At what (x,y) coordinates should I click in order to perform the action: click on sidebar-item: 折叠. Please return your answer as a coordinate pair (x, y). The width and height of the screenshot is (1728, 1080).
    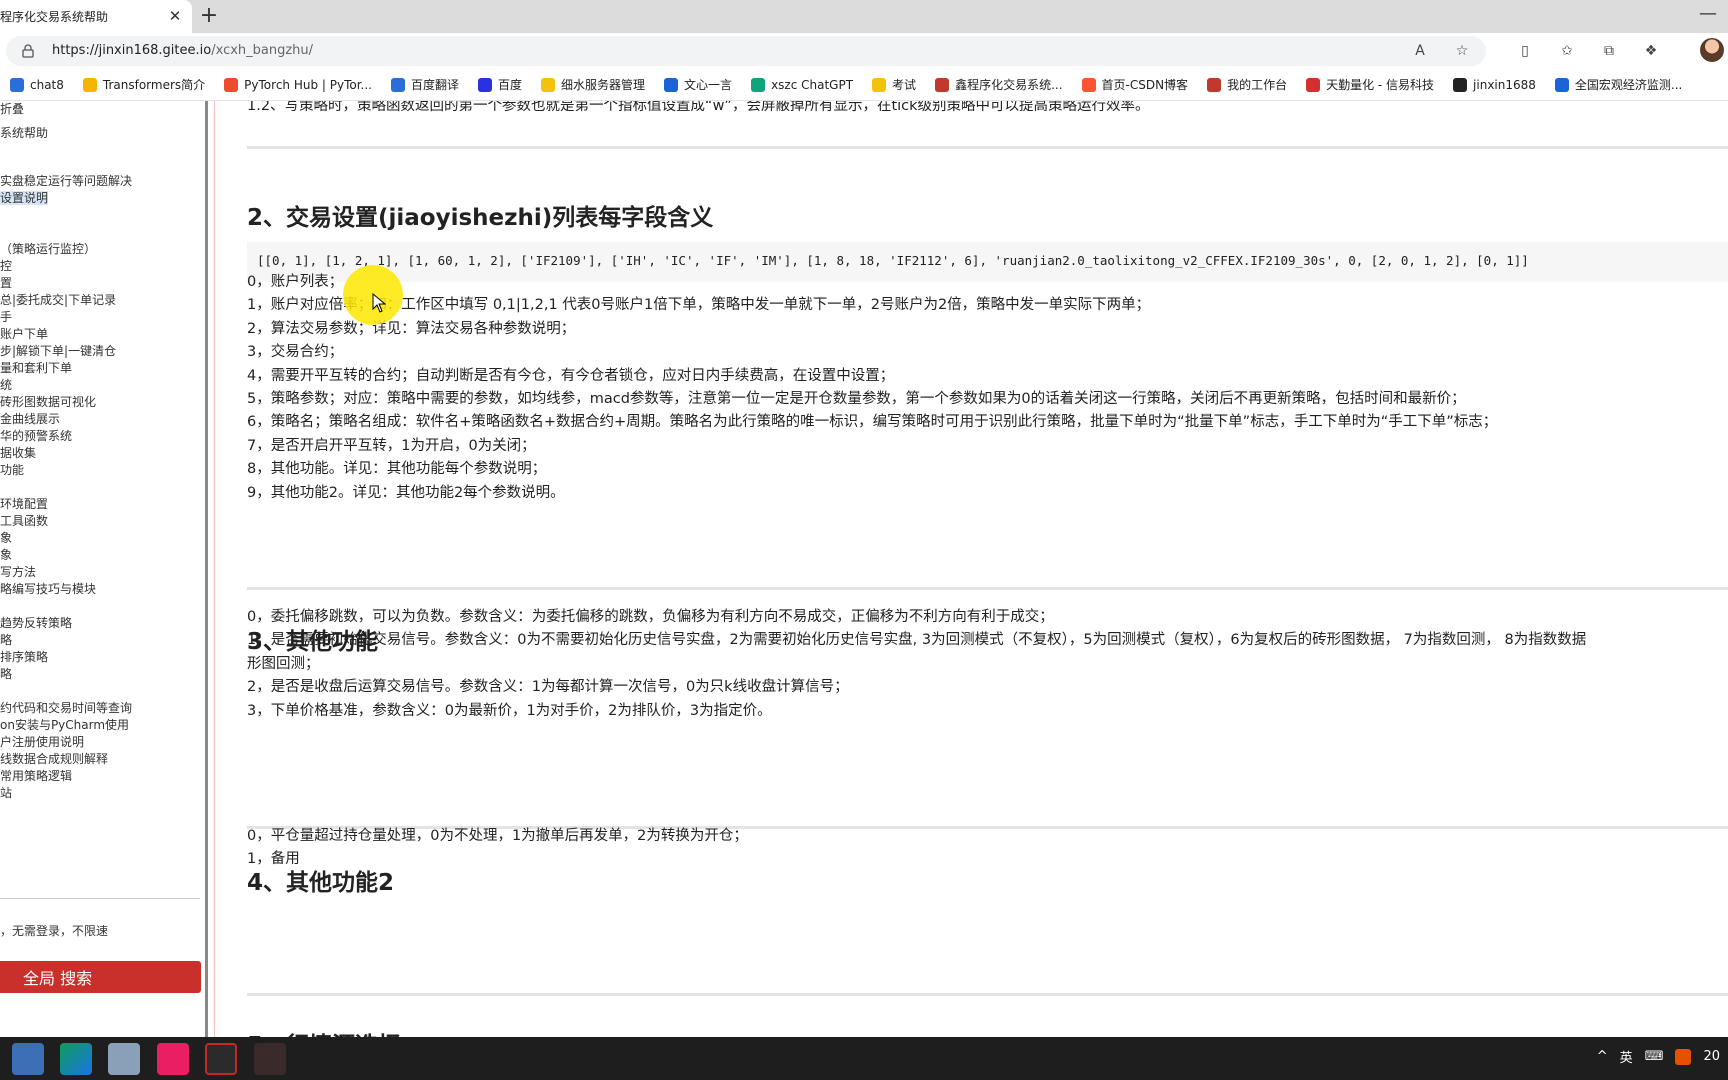
    Looking at the image, I should click on (12, 109).